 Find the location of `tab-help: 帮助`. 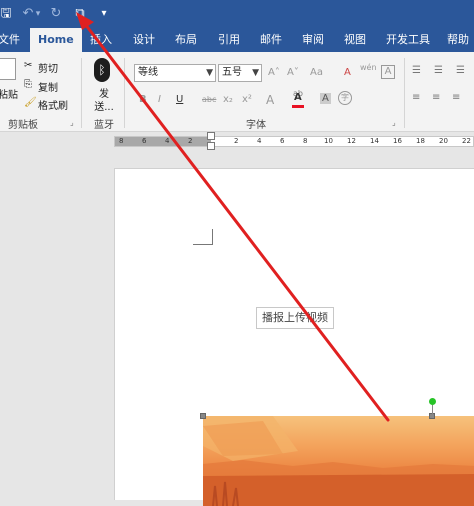

tab-help: 帮助 is located at coordinates (458, 40).